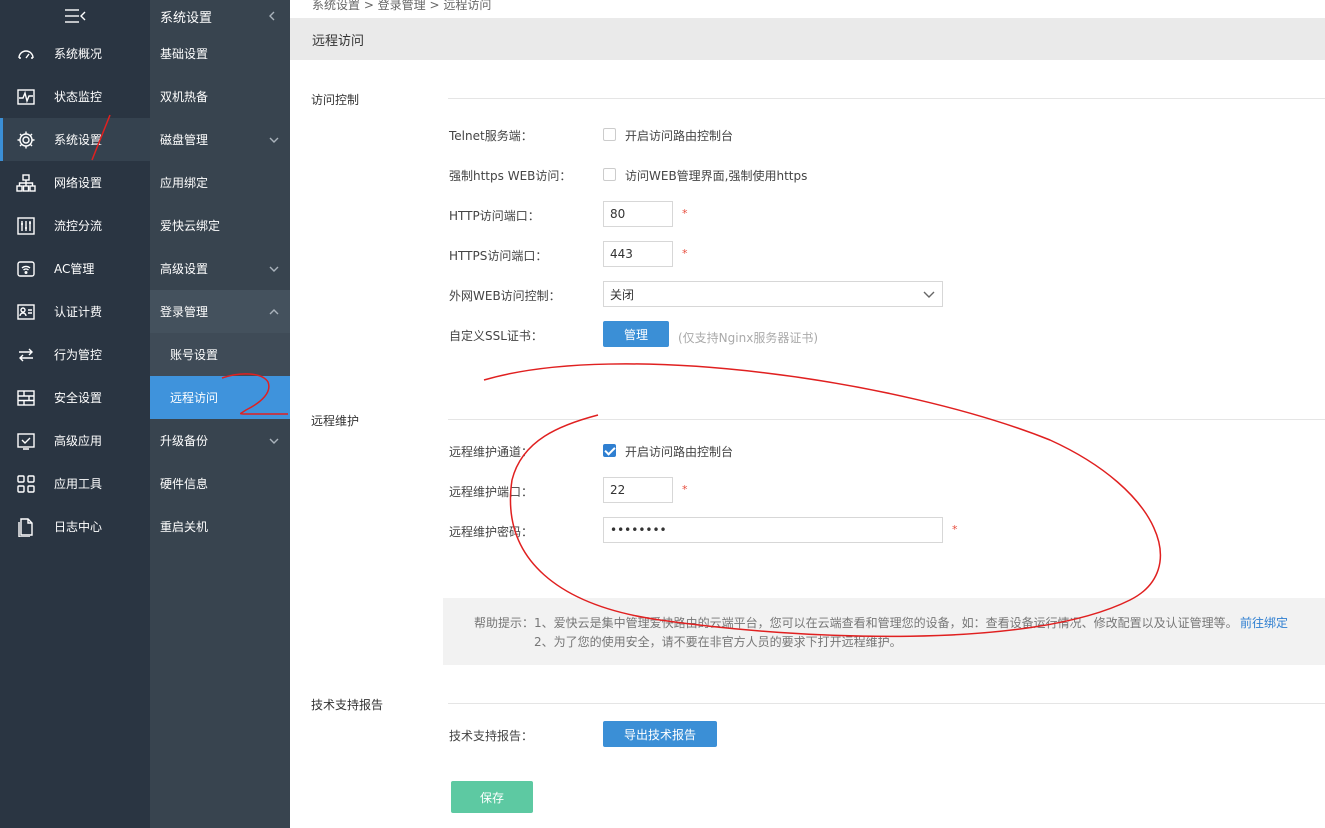 The width and height of the screenshot is (1325, 828). I want to click on sidebar-item-overview: 系统概况, so click(75, 53).